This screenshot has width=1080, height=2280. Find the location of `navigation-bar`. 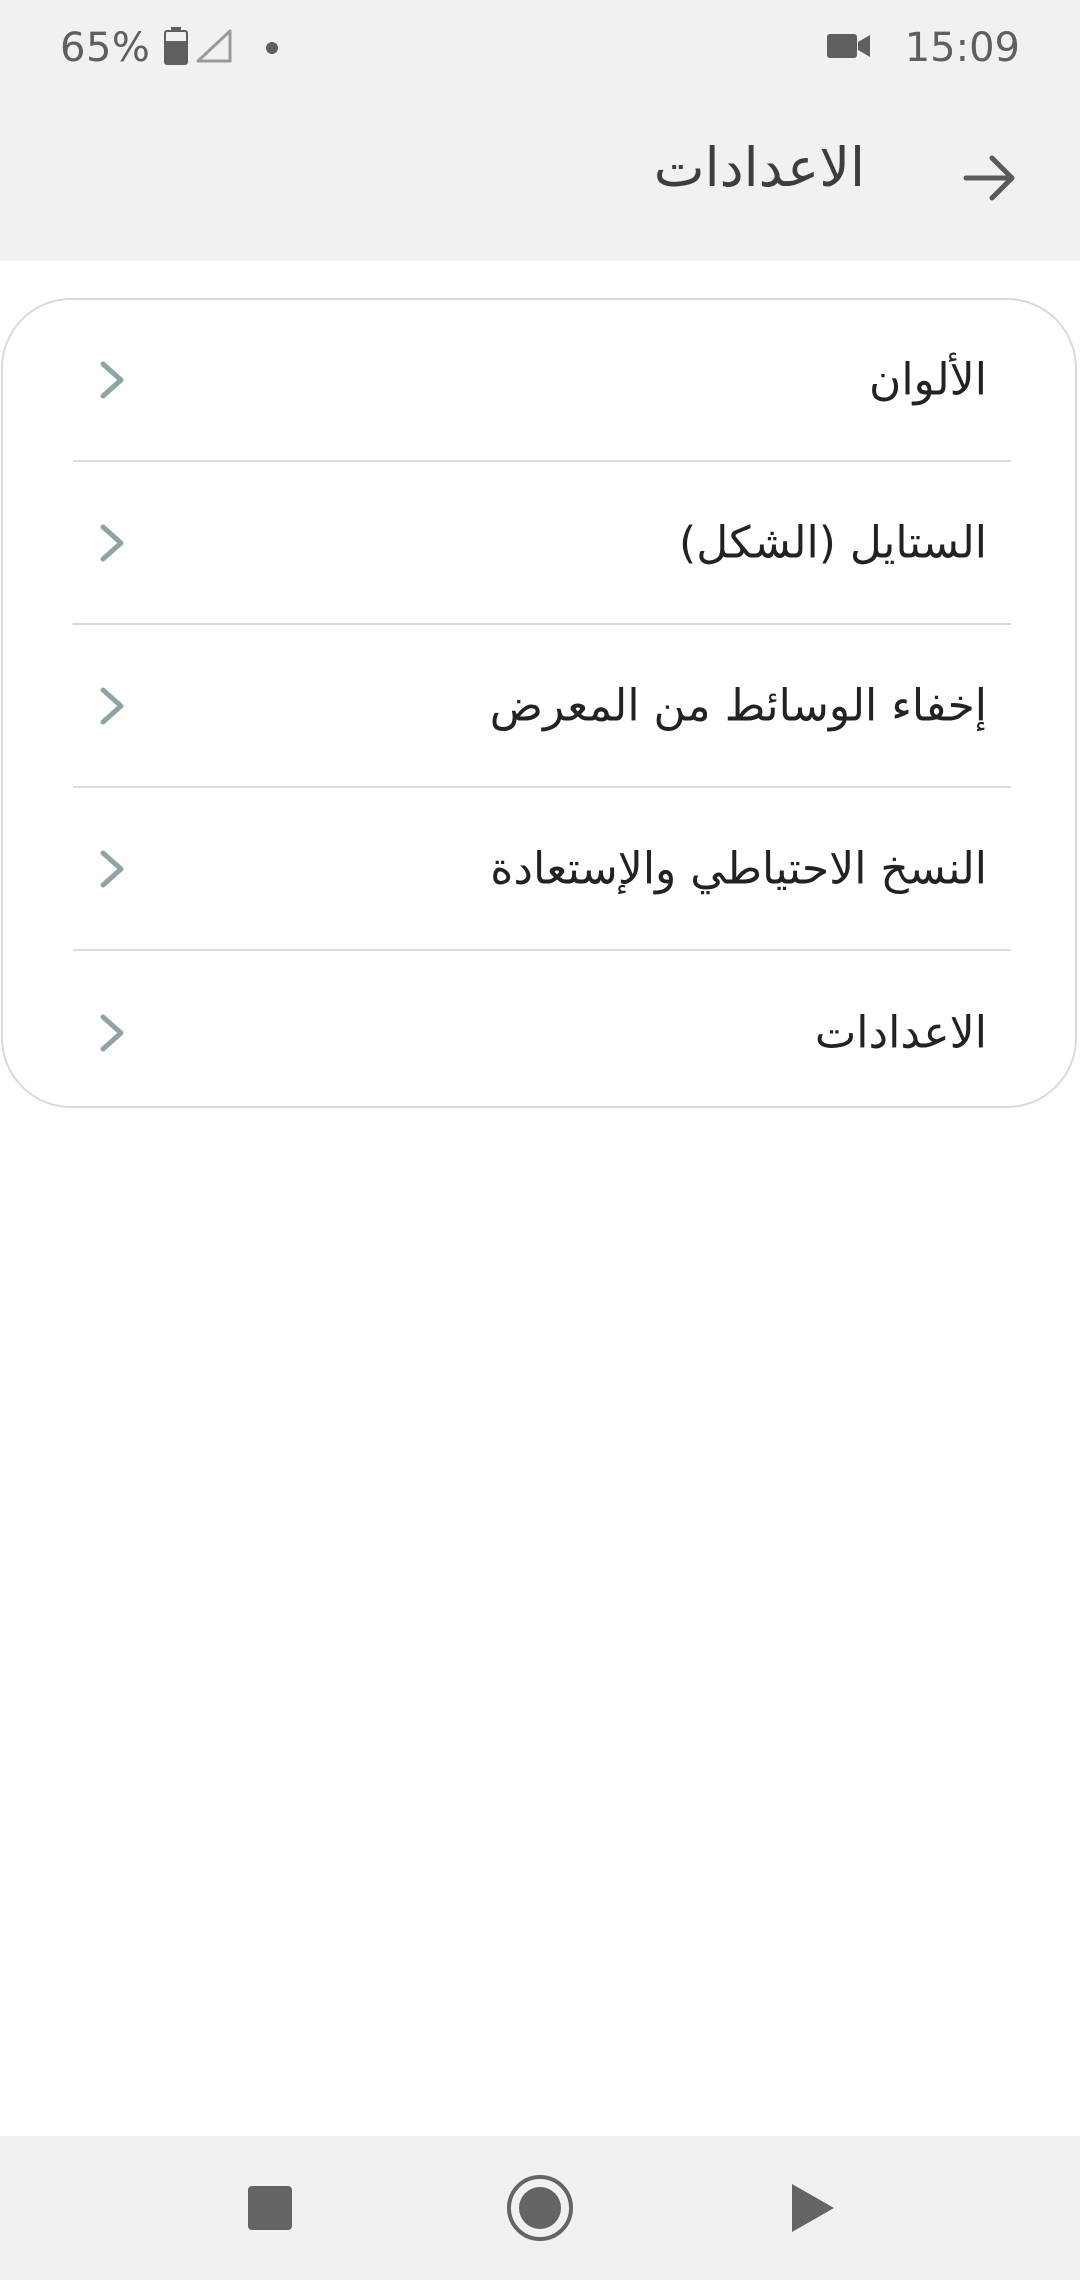

navigation-bar is located at coordinates (540, 2208).